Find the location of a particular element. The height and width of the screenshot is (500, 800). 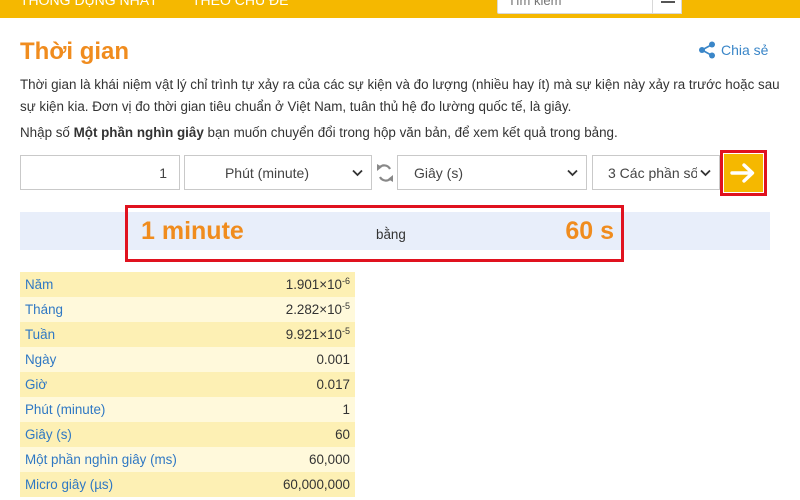

share-icon is located at coordinates (707, 50).